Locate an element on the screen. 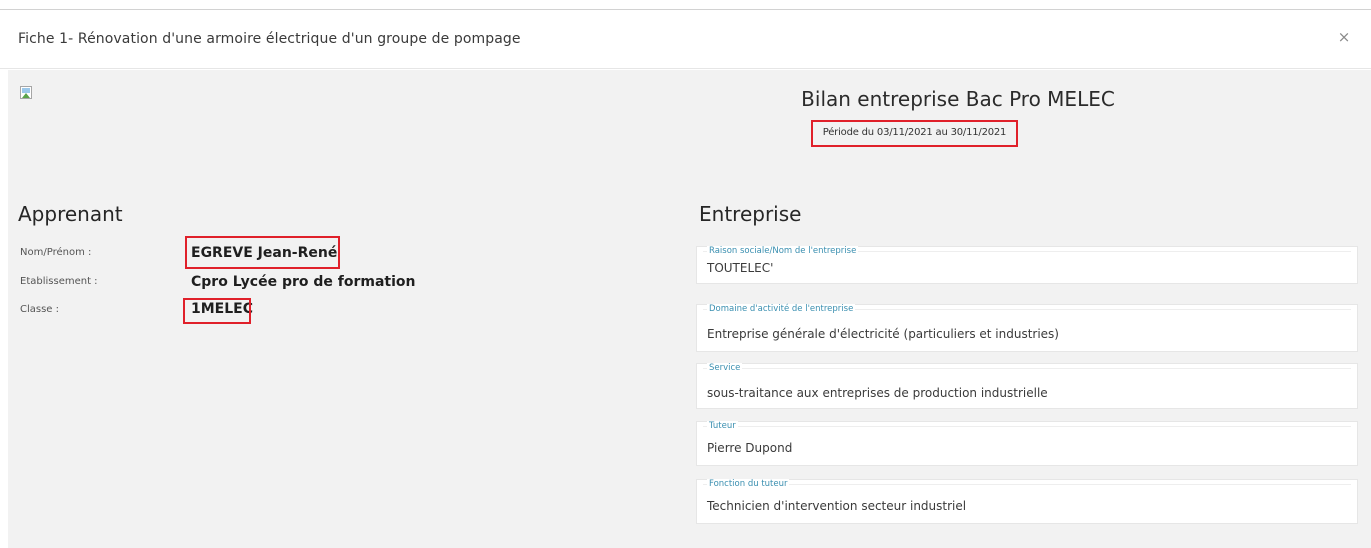  top-strip is located at coordinates (685, 6).